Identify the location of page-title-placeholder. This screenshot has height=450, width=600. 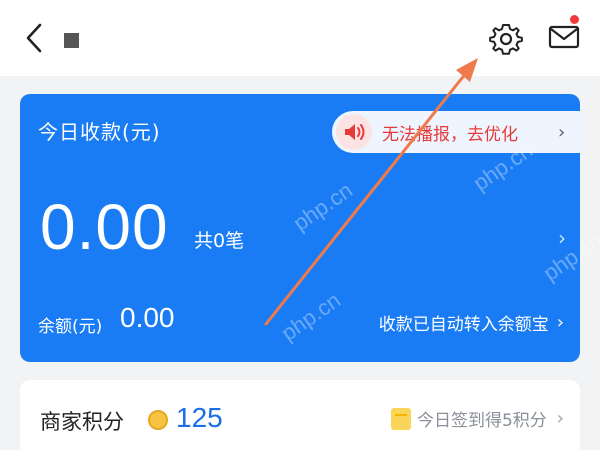
(71, 40).